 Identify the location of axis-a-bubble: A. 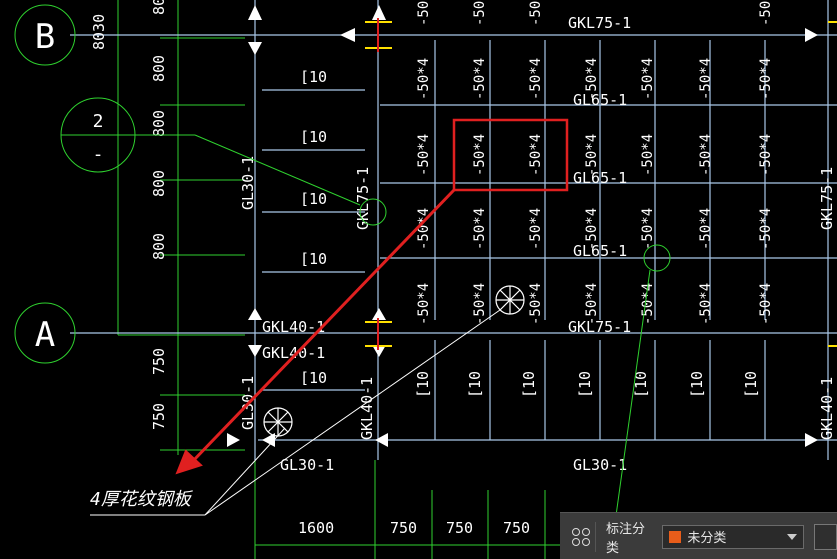
(45, 333).